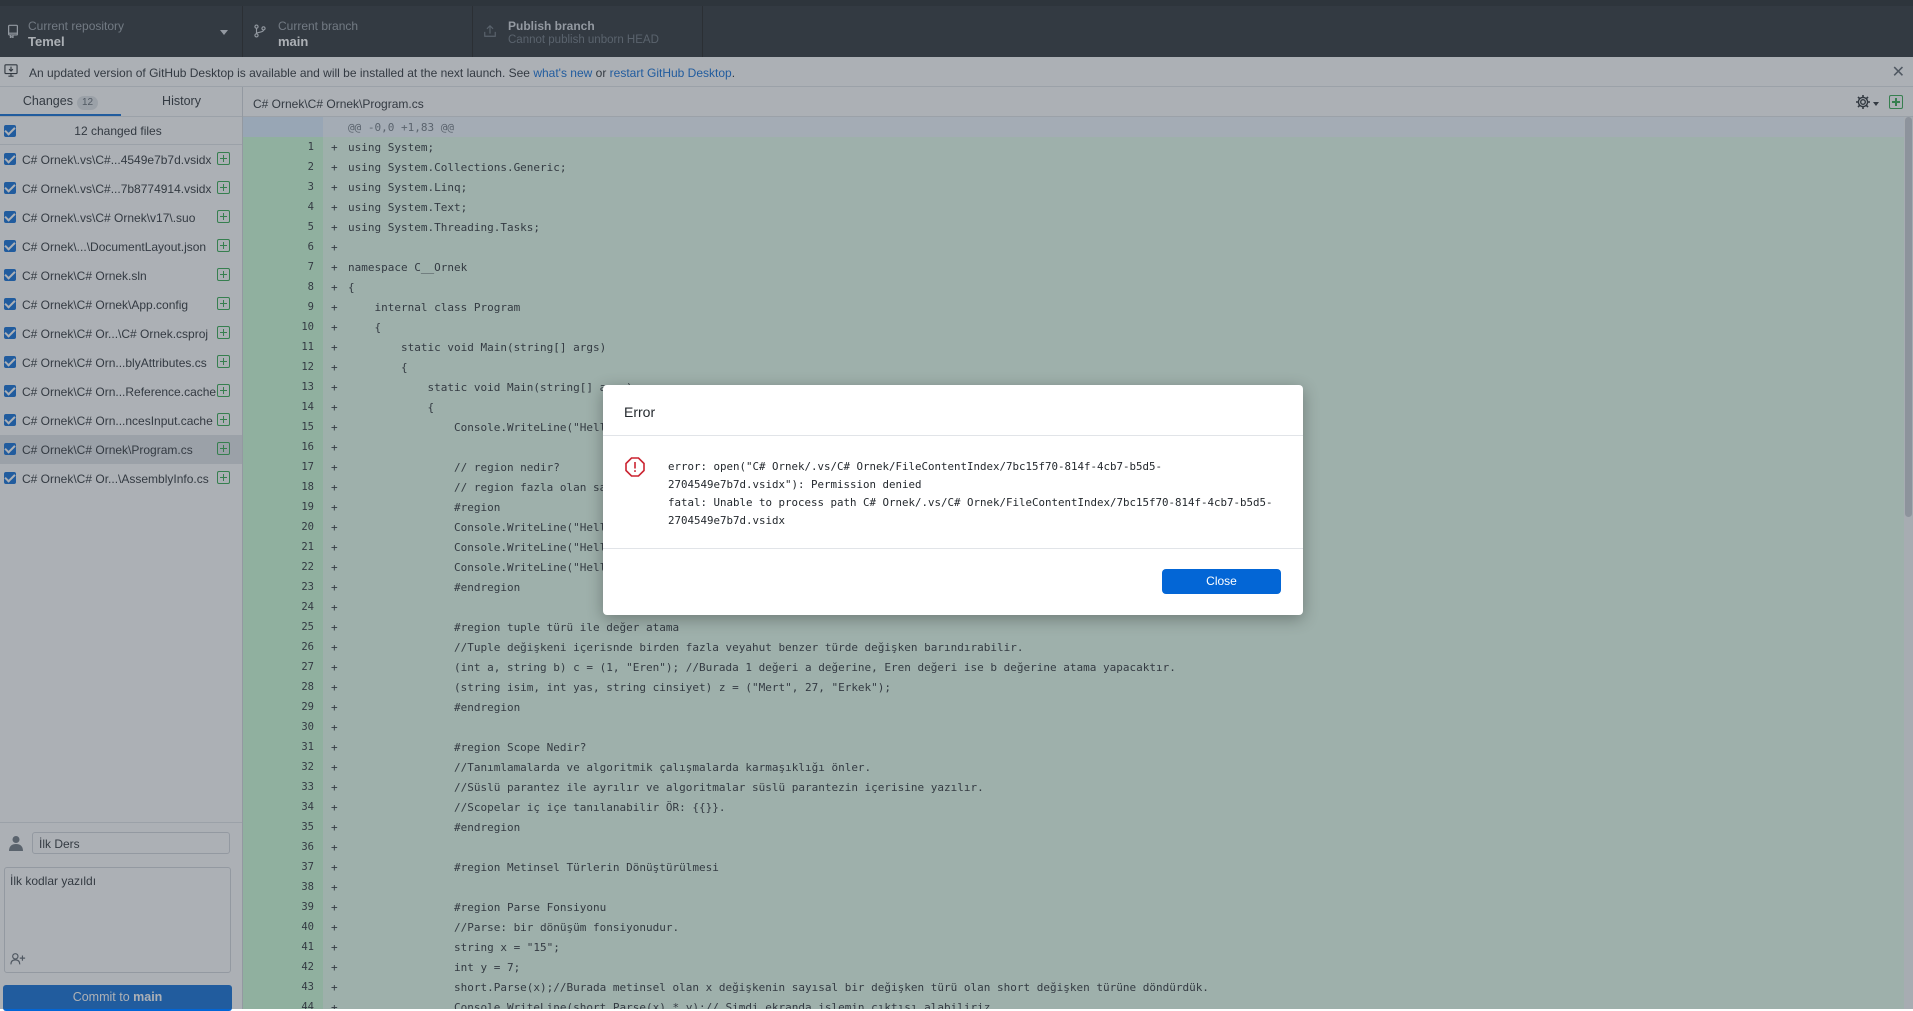 Image resolution: width=1913 pixels, height=1011 pixels. I want to click on dialog-title: Error, so click(640, 412).